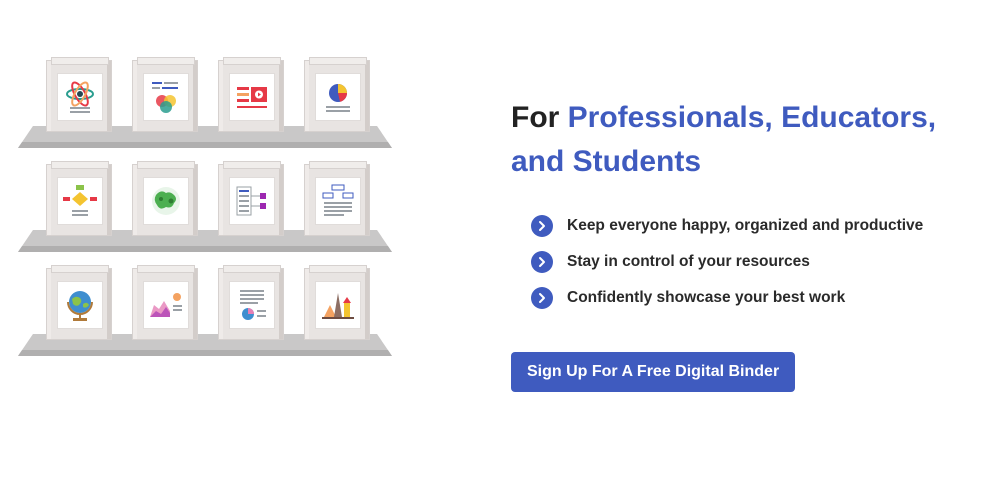 This screenshot has width=1000, height=493. I want to click on org-chart-icon, so click(251, 201).